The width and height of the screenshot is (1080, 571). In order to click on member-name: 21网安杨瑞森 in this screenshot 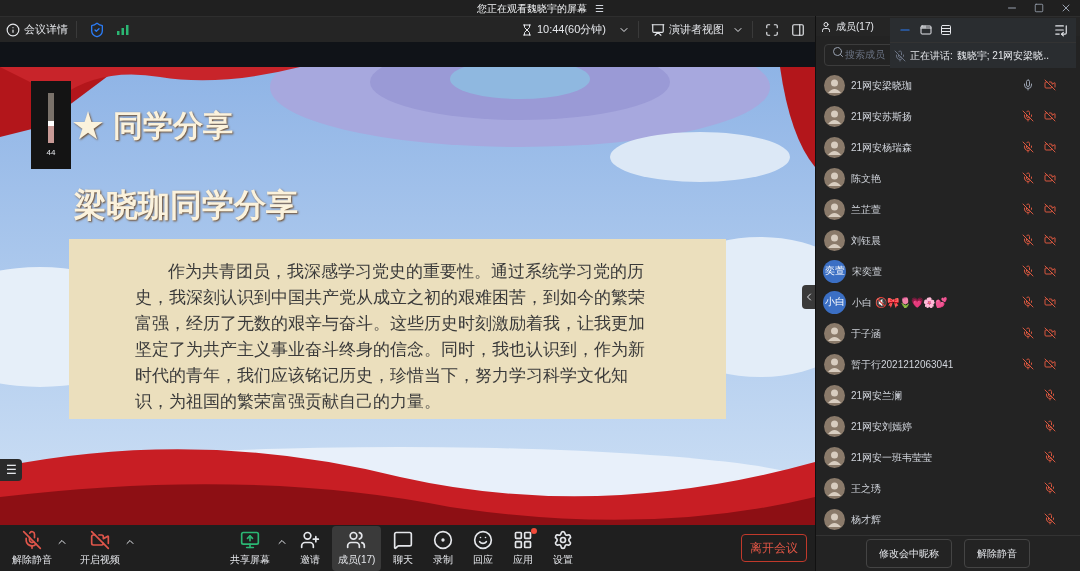, I will do `click(882, 147)`.